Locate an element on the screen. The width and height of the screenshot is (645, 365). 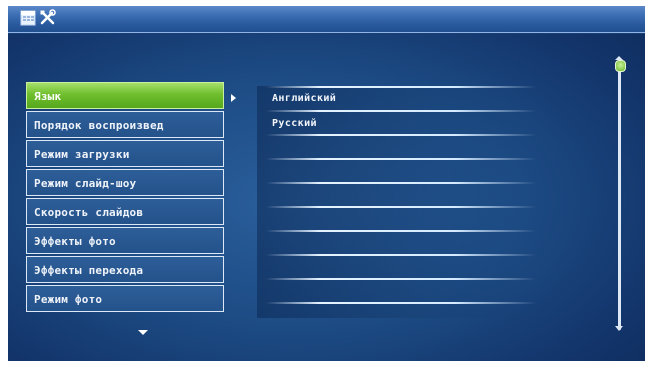
scrollbar-track is located at coordinates (619, 198).